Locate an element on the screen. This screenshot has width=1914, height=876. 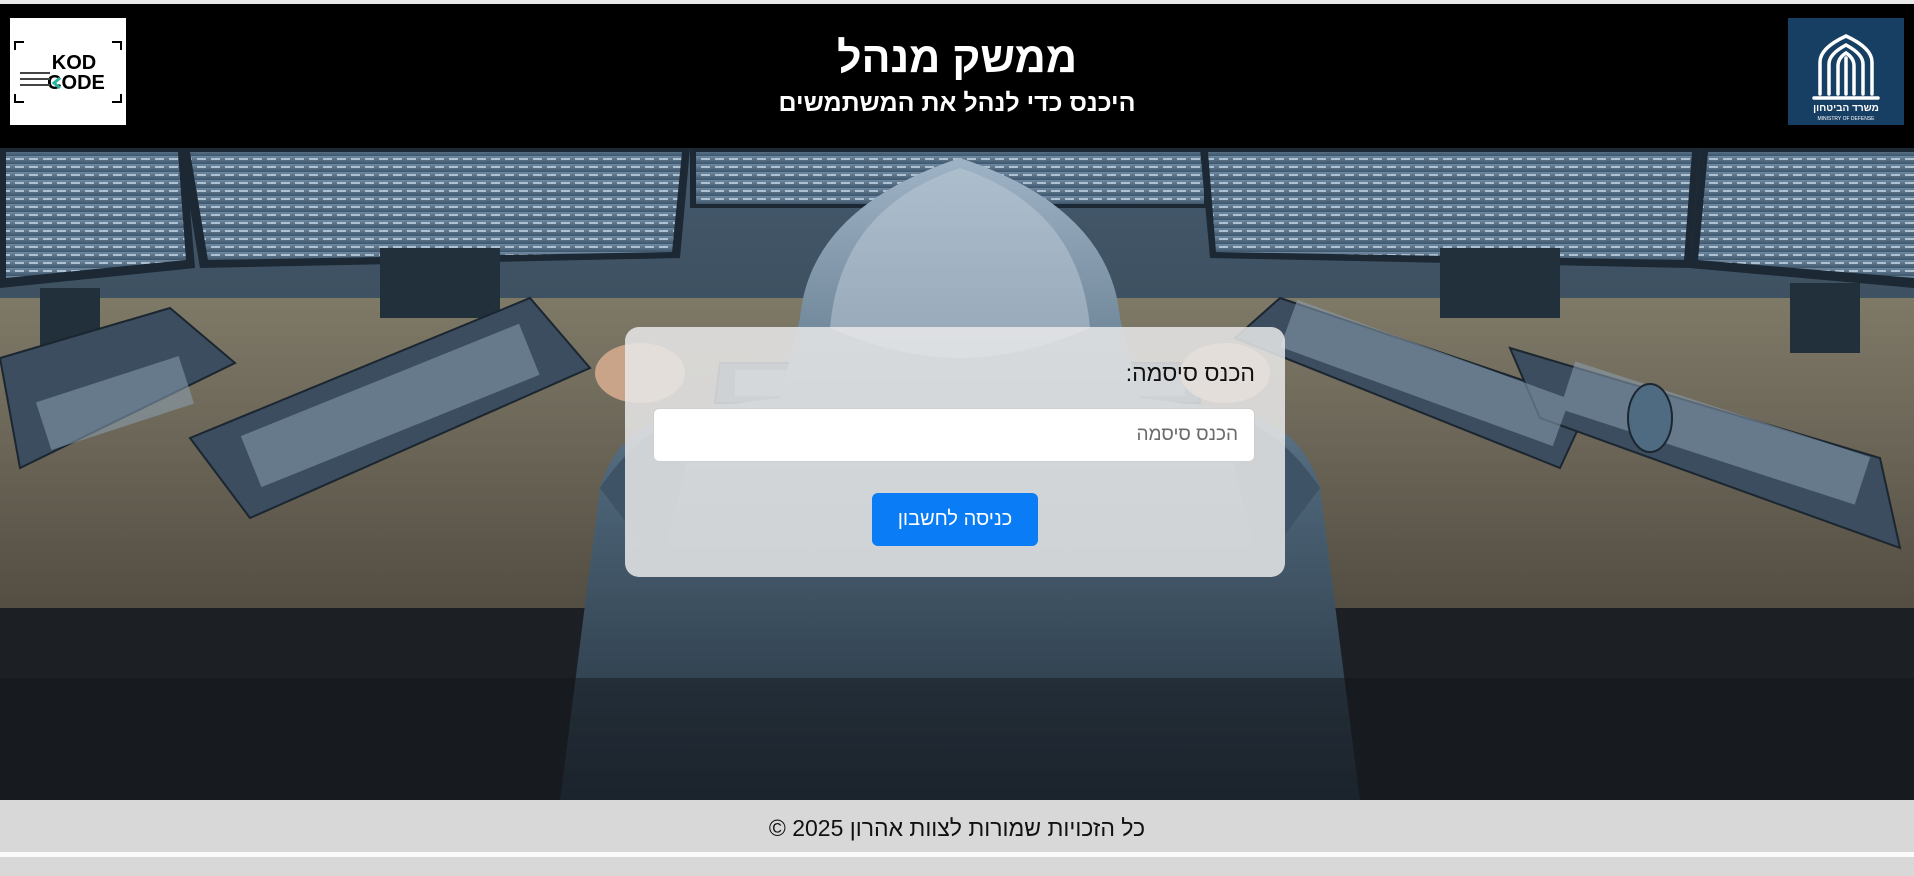
page-footer: כל הזכויות שמורות לצוות אהרון 2025 © is located at coordinates (957, 826).